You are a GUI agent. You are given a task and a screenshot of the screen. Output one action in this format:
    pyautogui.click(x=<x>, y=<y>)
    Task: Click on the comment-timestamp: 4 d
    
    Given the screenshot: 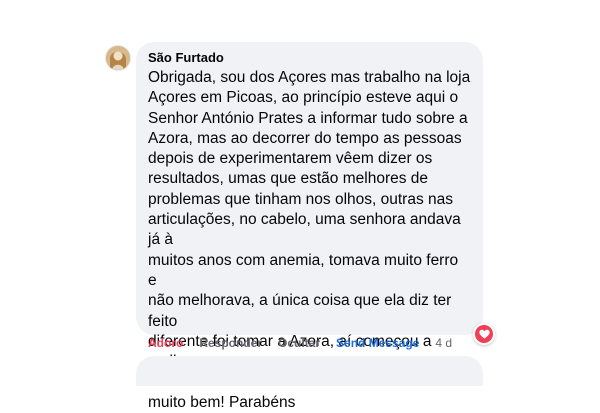 What is the action you would take?
    pyautogui.click(x=443, y=343)
    